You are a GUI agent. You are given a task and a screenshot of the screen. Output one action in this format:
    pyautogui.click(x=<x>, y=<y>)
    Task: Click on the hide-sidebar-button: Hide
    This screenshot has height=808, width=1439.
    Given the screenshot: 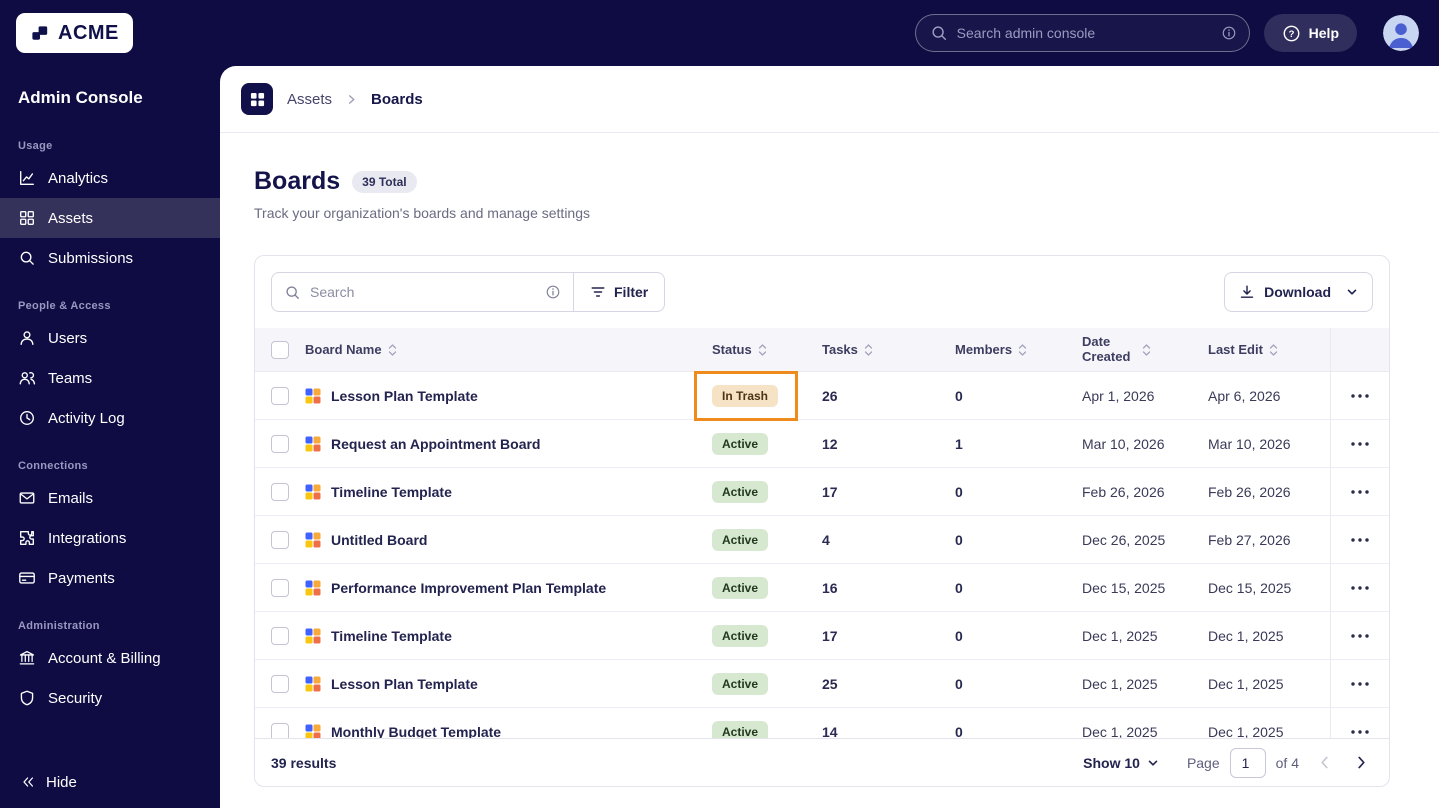 What is the action you would take?
    pyautogui.click(x=110, y=782)
    